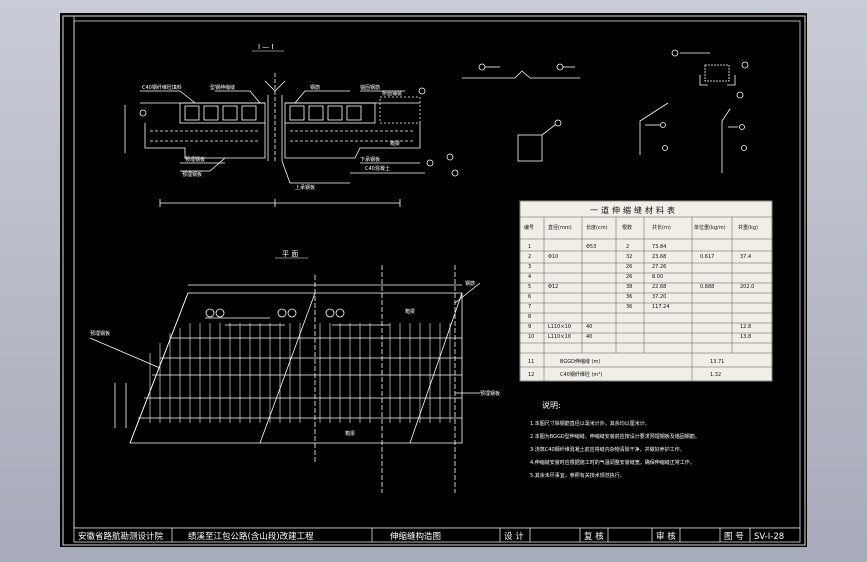  Describe the element at coordinates (580, 361) in the screenshot. I see `table-cell: BGGD伸缩缝 (m)` at that location.